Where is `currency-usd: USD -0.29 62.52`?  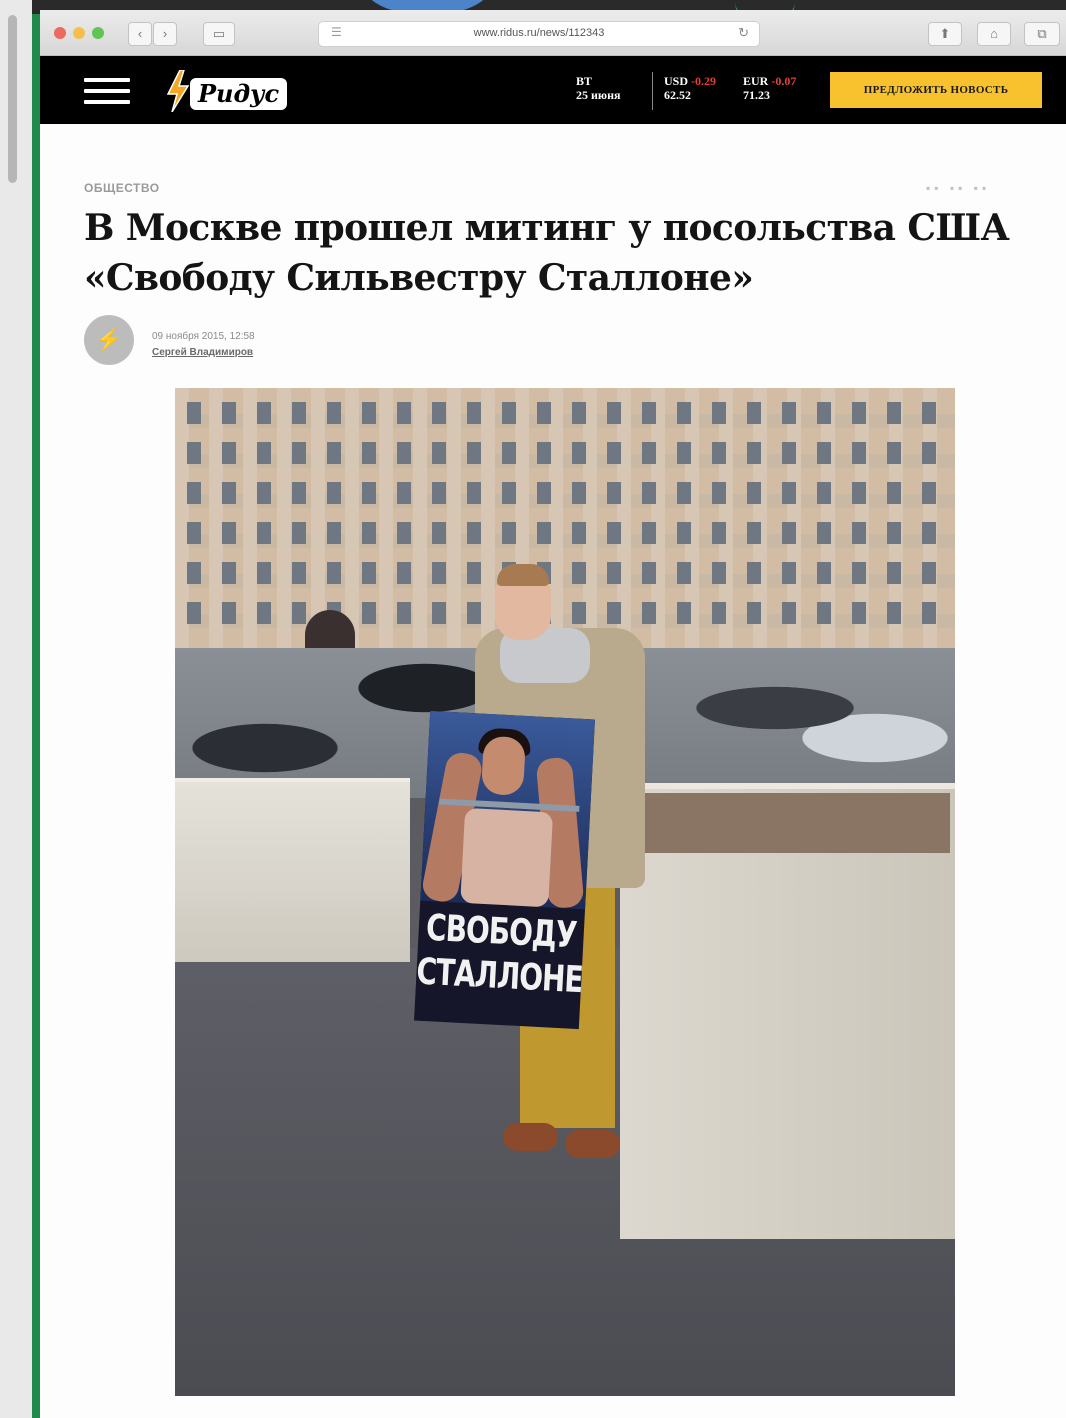 currency-usd: USD -0.29 62.52 is located at coordinates (690, 88).